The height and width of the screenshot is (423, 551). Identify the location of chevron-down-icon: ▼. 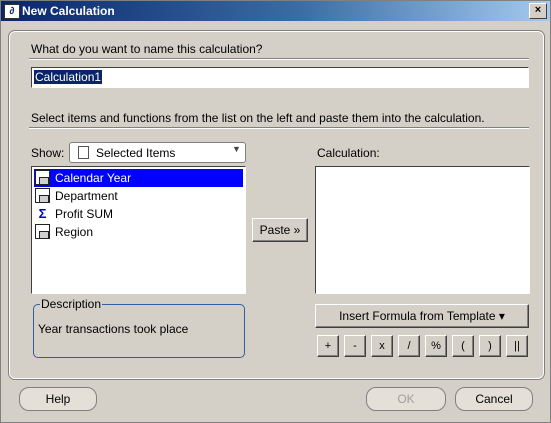
(236, 149).